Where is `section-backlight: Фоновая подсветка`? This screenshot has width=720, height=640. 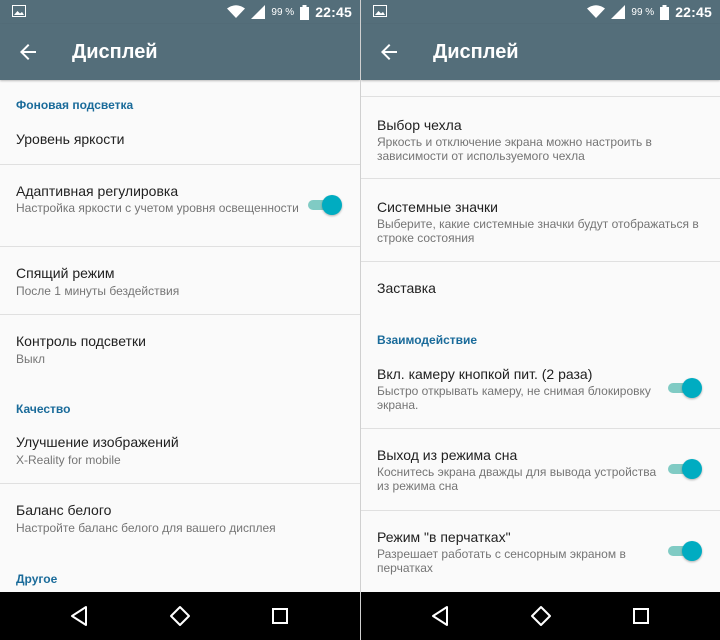 section-backlight: Фоновая подсветка is located at coordinates (75, 105).